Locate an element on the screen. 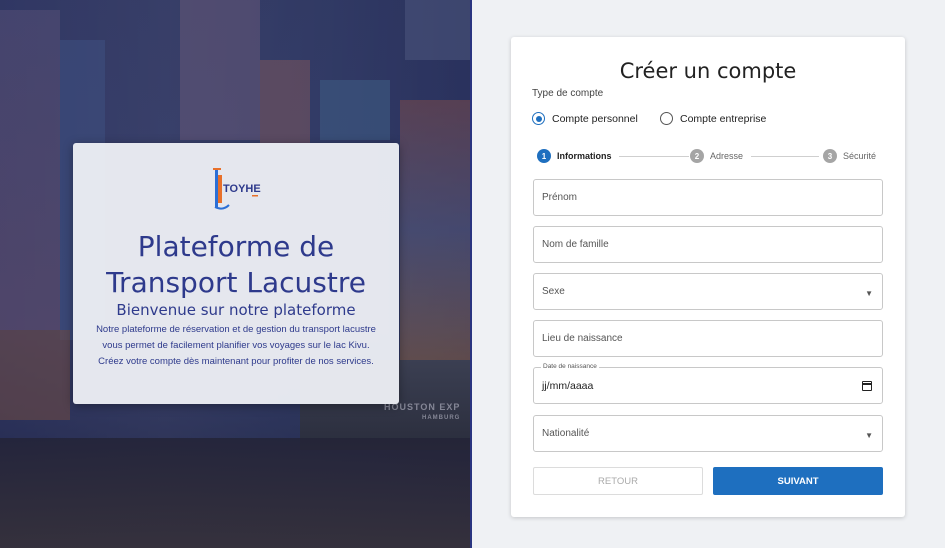  radio-business-account: Compte entreprise is located at coordinates (713, 118).